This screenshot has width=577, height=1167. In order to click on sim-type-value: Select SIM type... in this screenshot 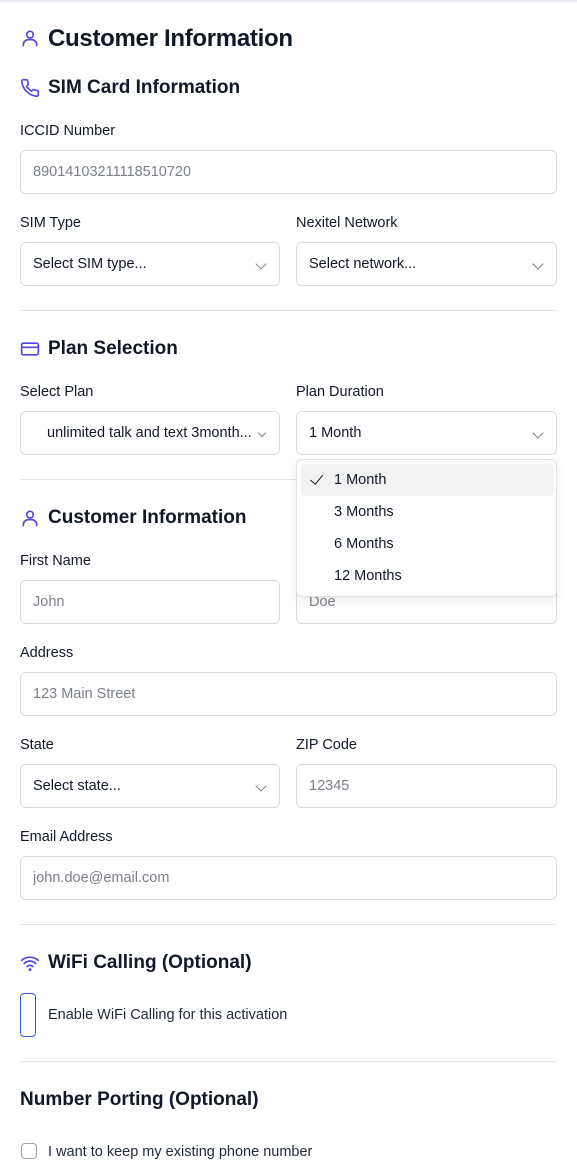, I will do `click(90, 264)`.